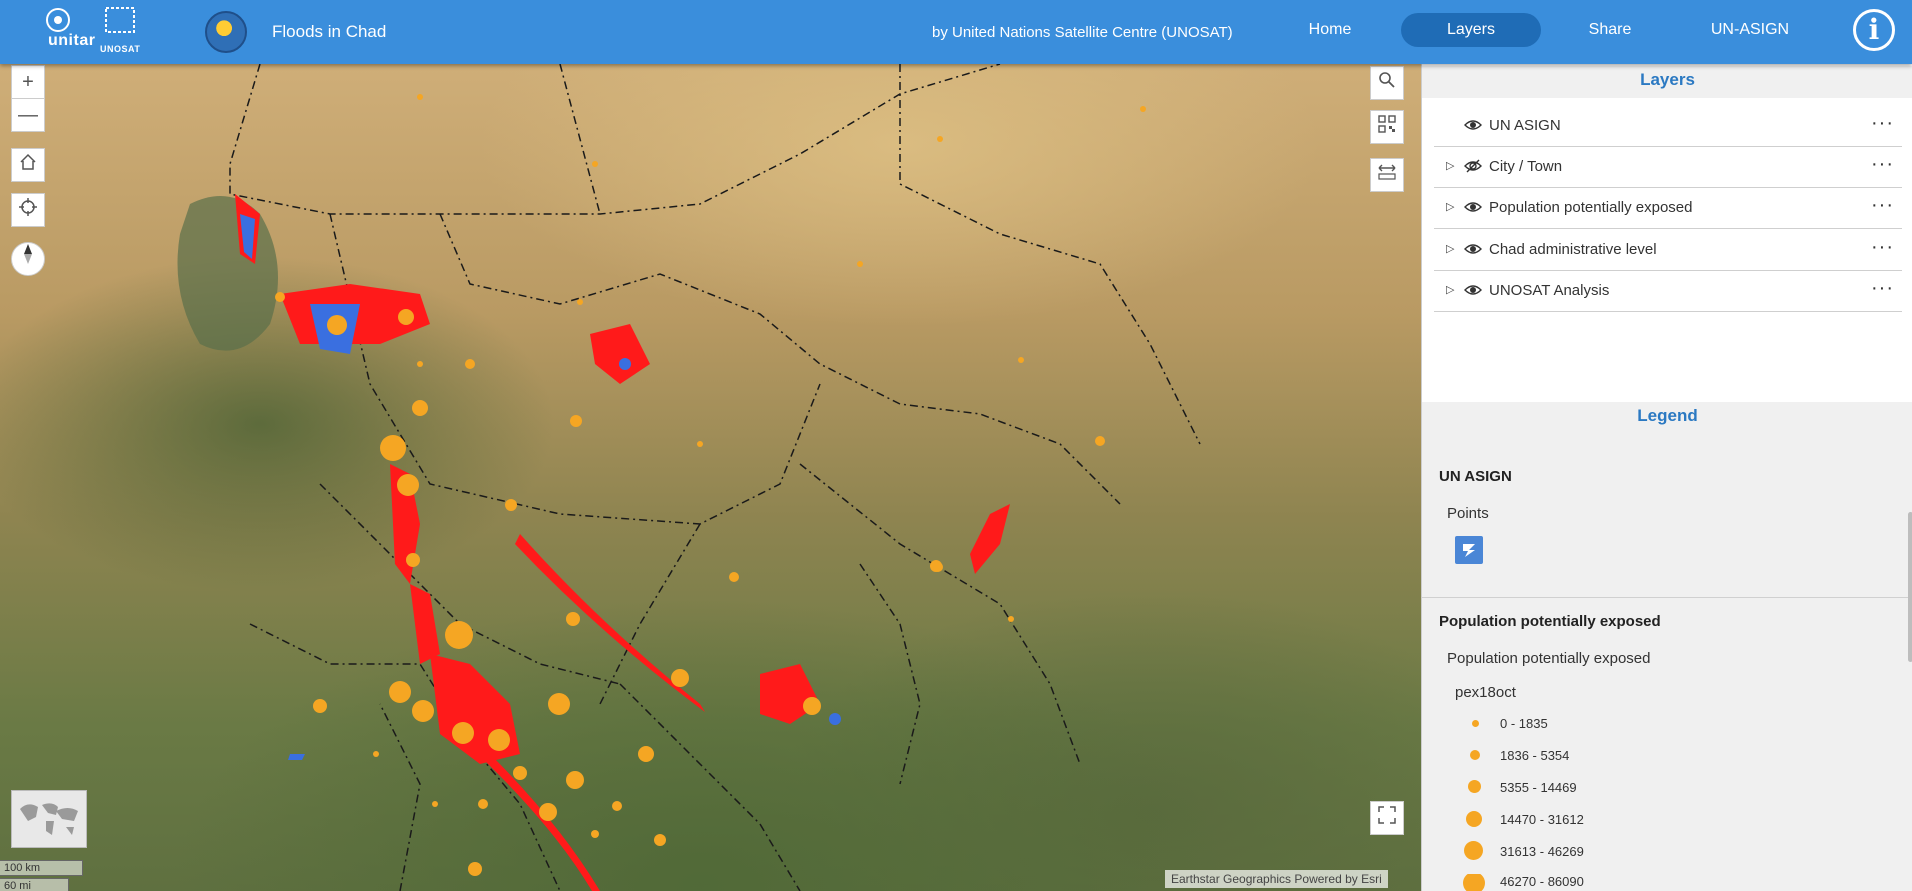 This screenshot has height=891, width=1912. What do you see at coordinates (1667, 82) in the screenshot?
I see `layers-title: Layers` at bounding box center [1667, 82].